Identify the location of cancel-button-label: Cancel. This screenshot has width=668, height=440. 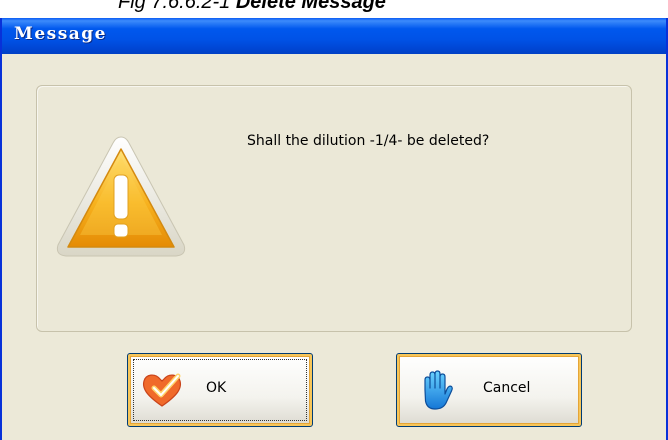
(507, 388).